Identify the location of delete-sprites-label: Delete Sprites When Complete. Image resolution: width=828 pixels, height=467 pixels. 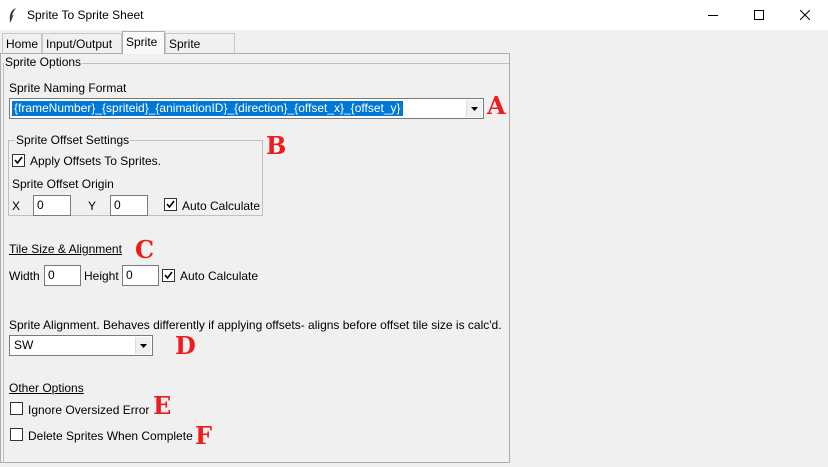
(110, 436).